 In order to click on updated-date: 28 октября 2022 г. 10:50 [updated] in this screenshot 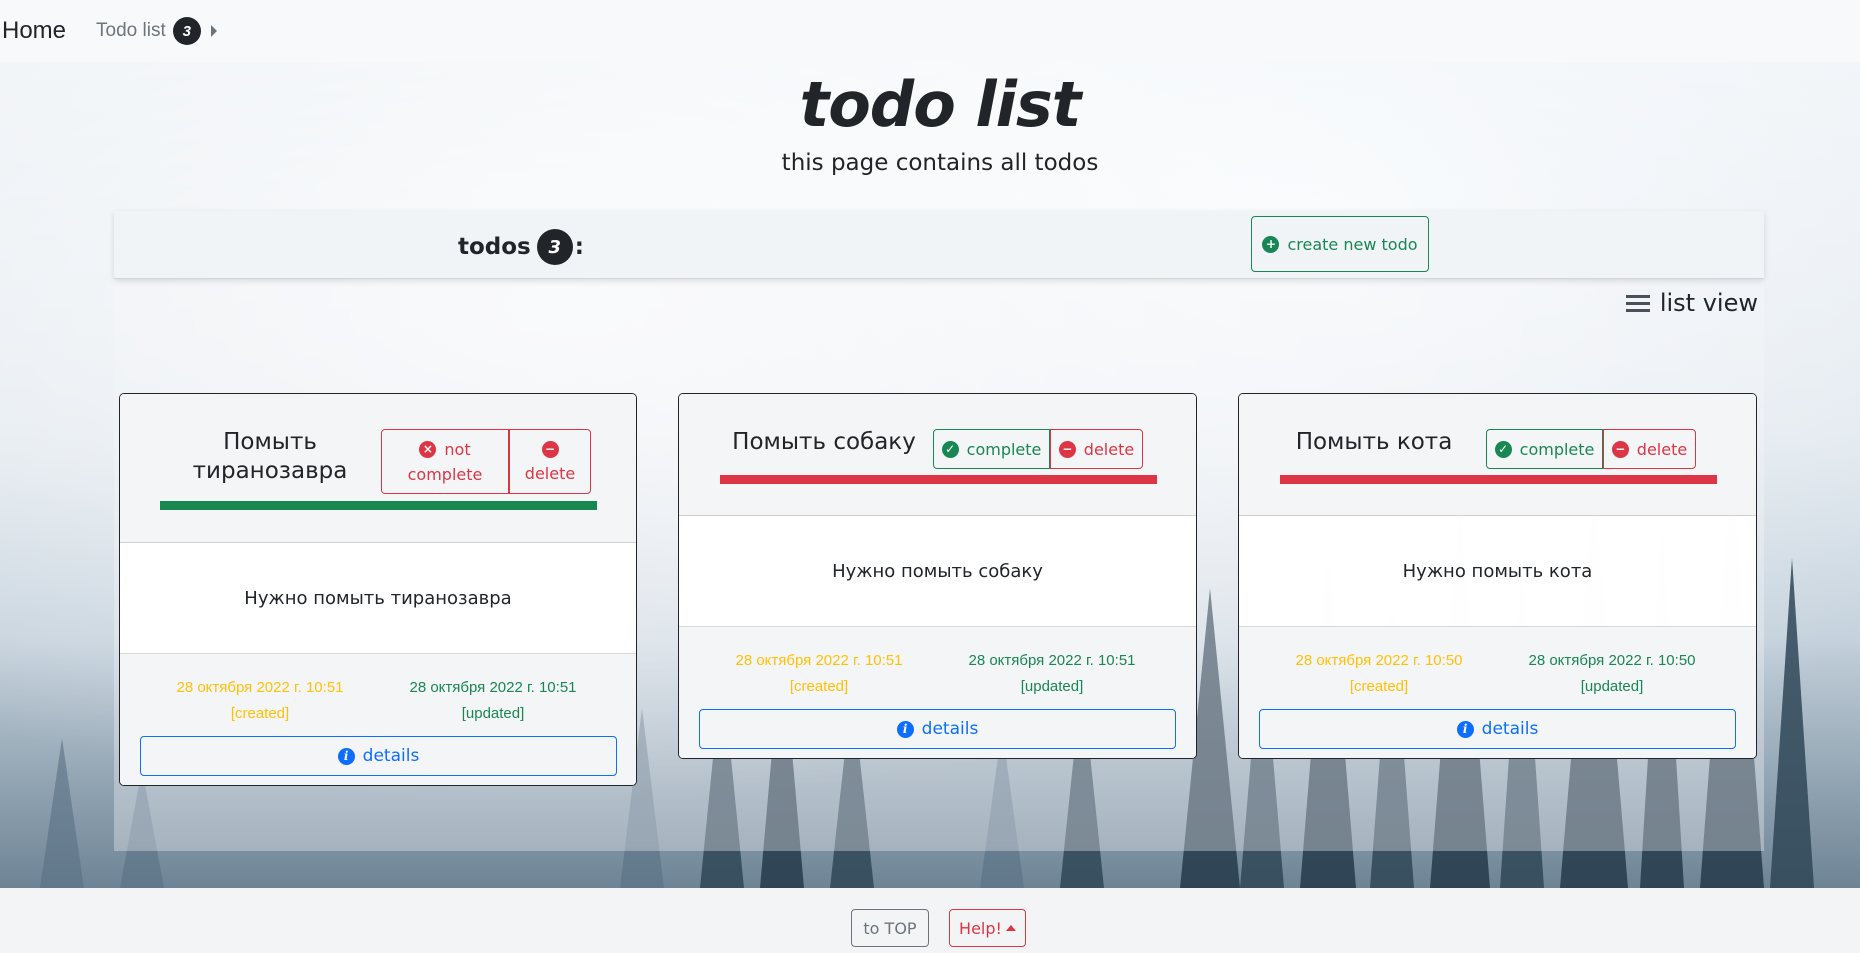, I will do `click(1612, 674)`.